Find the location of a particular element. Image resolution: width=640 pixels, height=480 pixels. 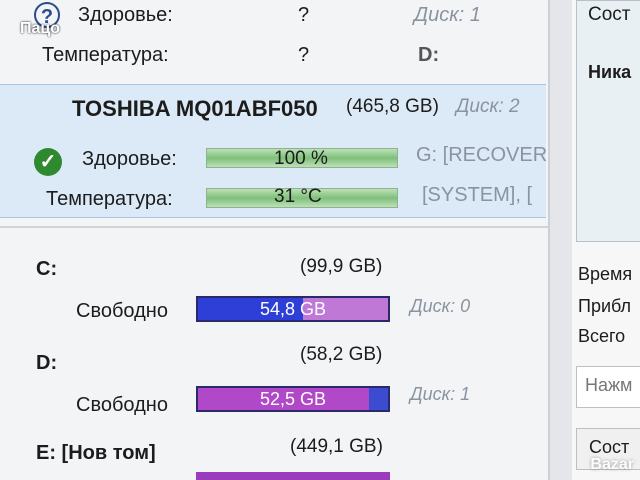

volume-d-free-value: 52,5 GB is located at coordinates (293, 399).